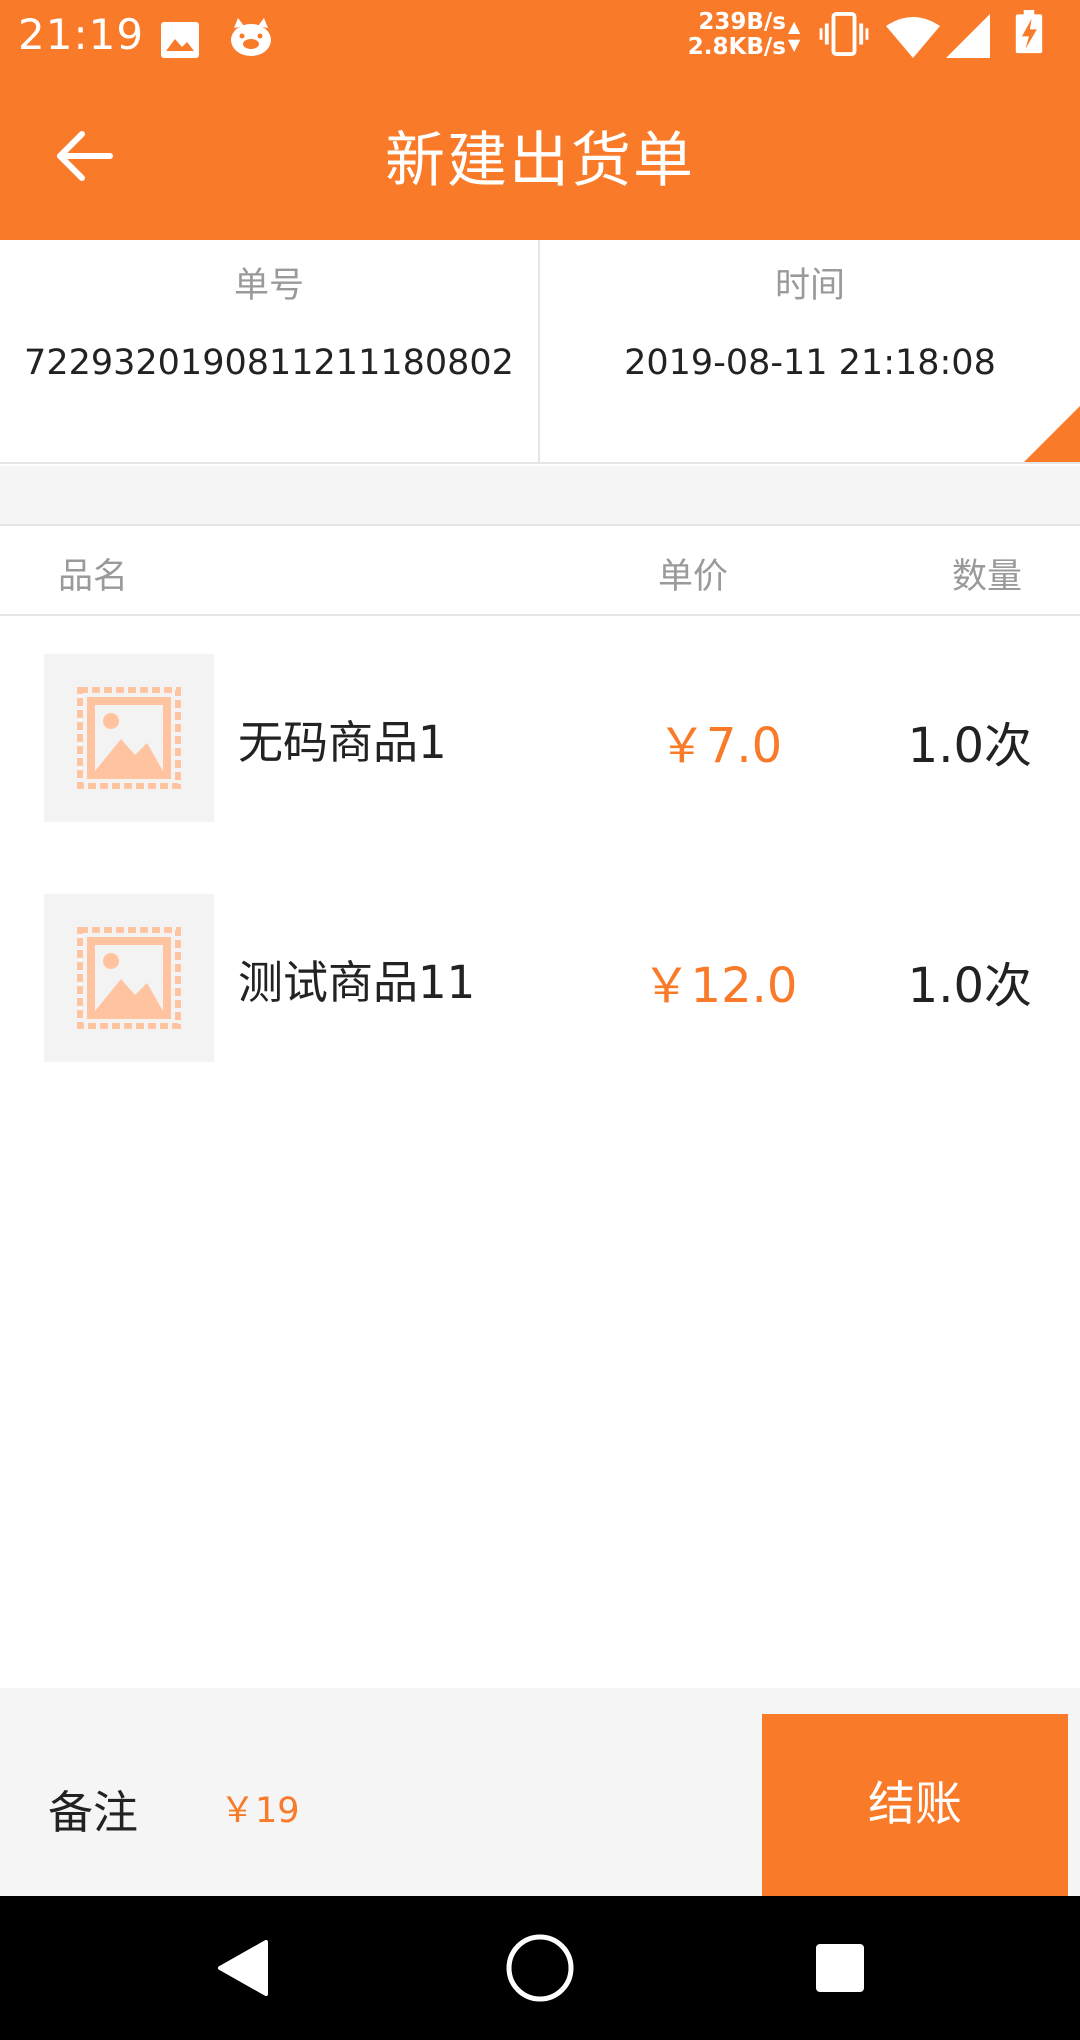  What do you see at coordinates (260, 1811) in the screenshot?
I see `total-amount: ￥19` at bounding box center [260, 1811].